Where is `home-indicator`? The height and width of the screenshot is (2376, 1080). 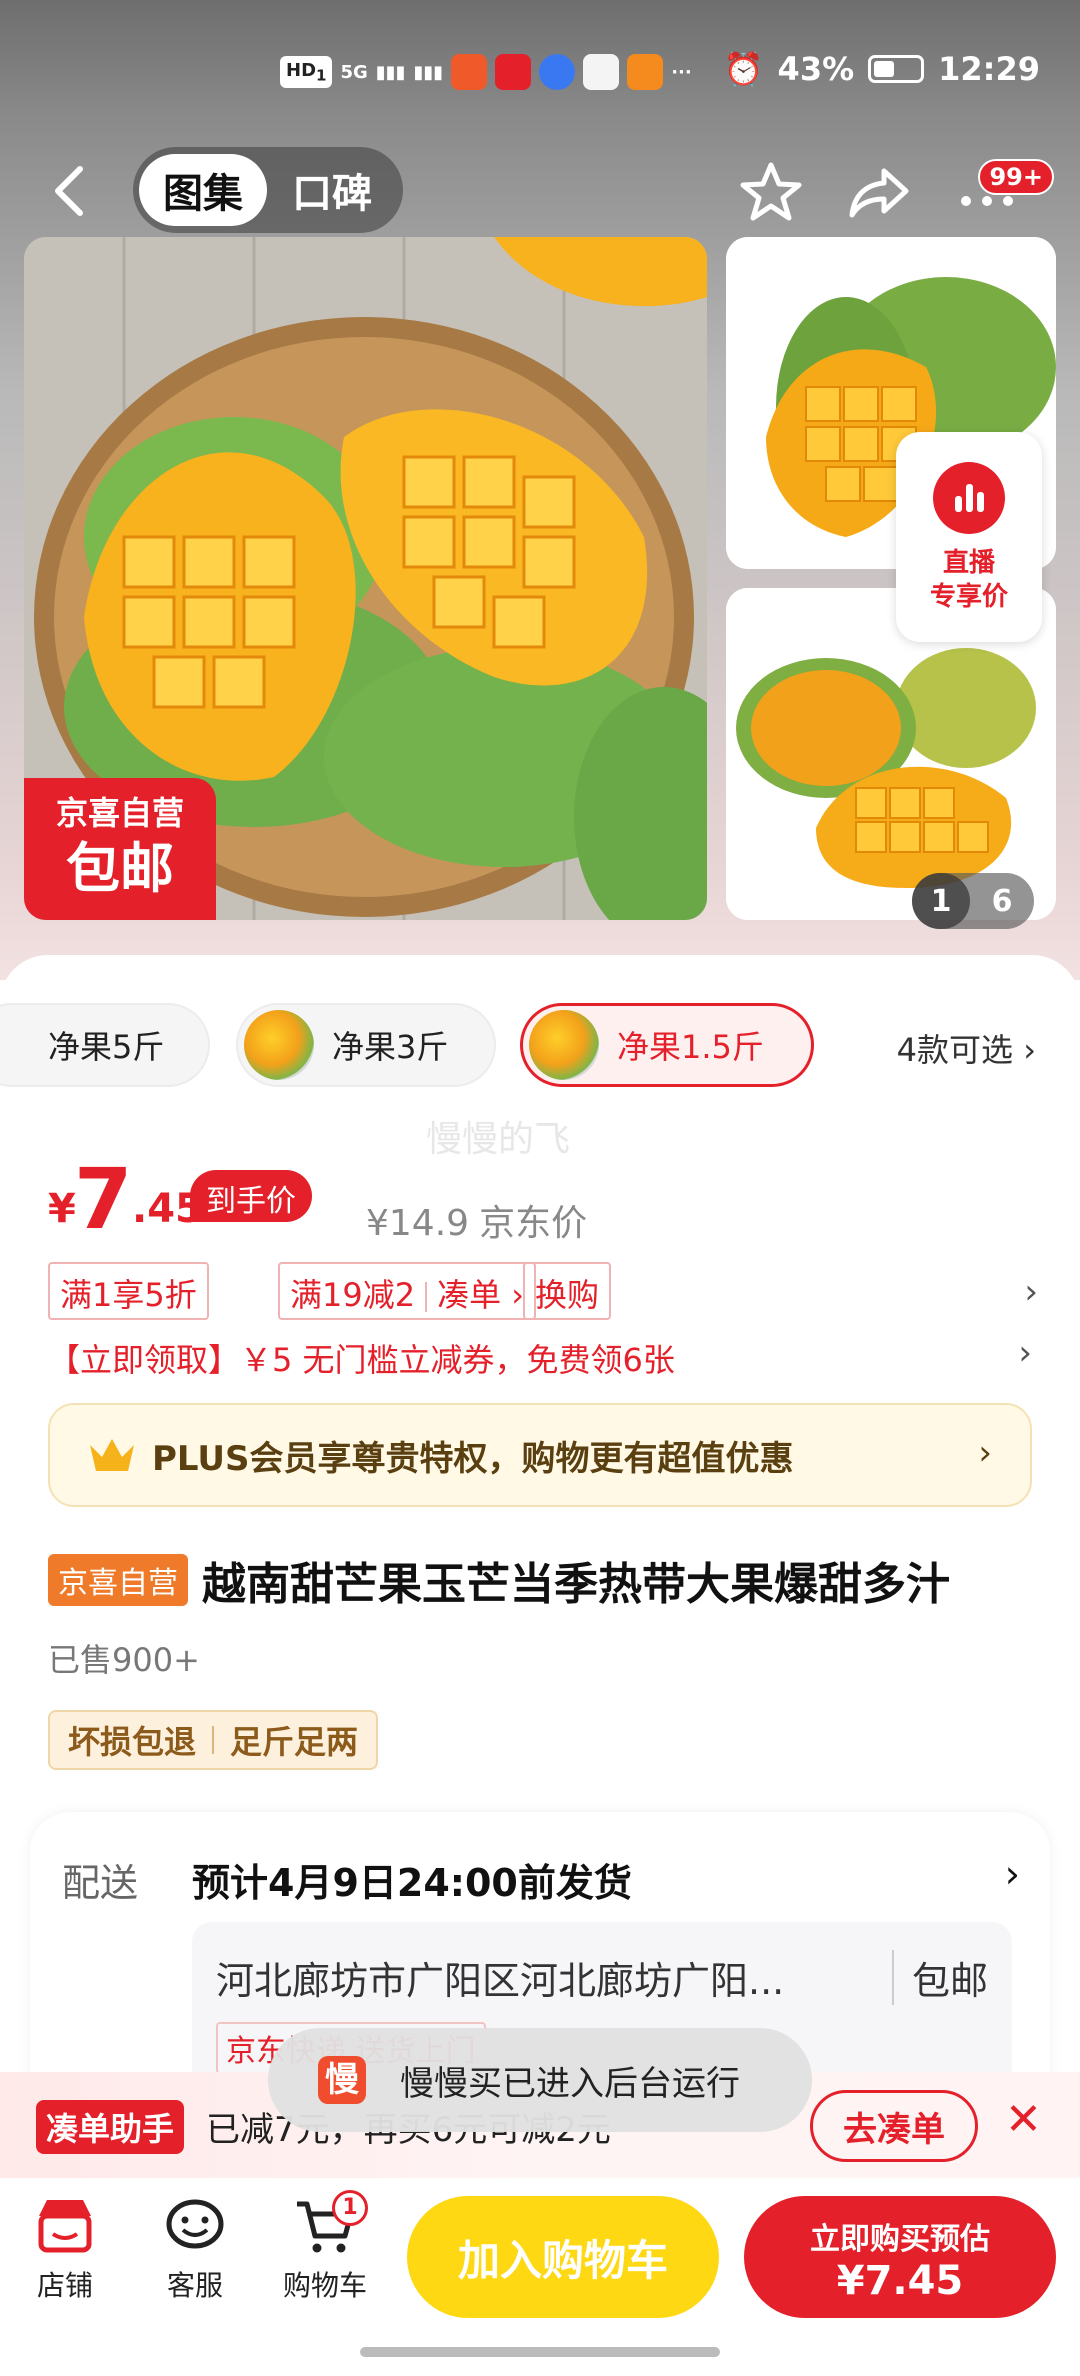 home-indicator is located at coordinates (540, 2352).